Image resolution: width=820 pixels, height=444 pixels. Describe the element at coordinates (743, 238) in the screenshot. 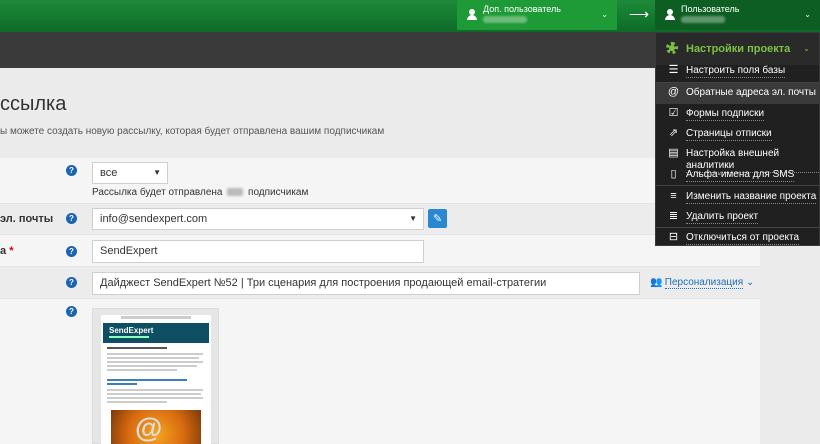

I see `menu-item-label: Отключиться от проекта` at that location.